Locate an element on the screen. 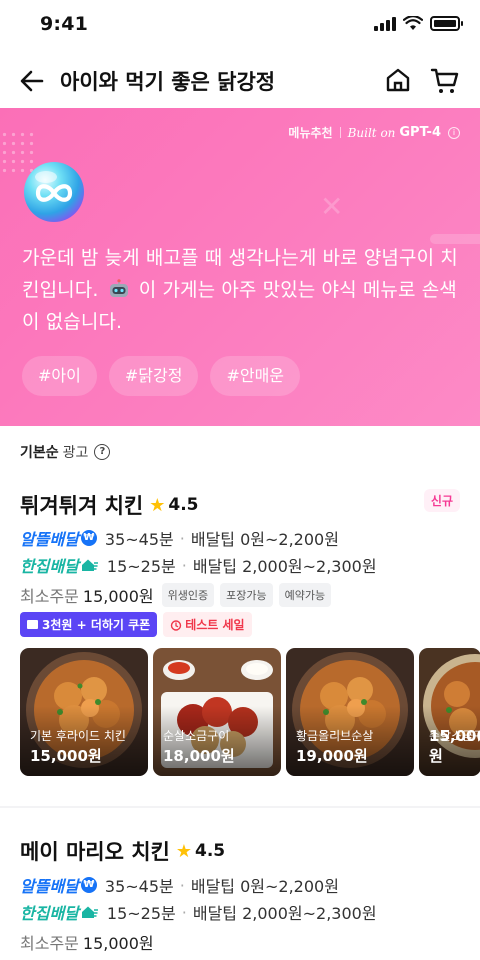 This screenshot has height=960, width=480. menu-card: 순살소금구이 18,000원 is located at coordinates (217, 712).